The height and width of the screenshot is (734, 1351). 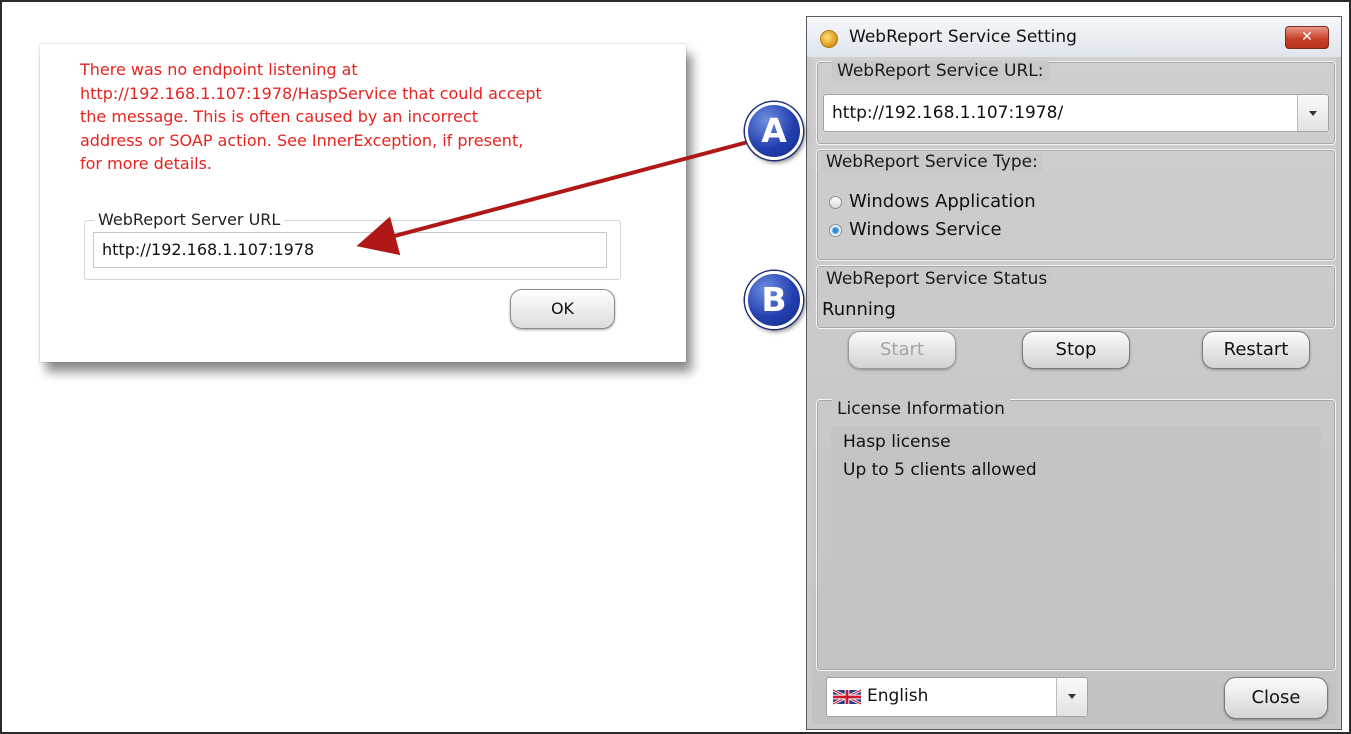 What do you see at coordinates (948, 113) in the screenshot?
I see `service-url-value: http://192.168.1.107:1978/` at bounding box center [948, 113].